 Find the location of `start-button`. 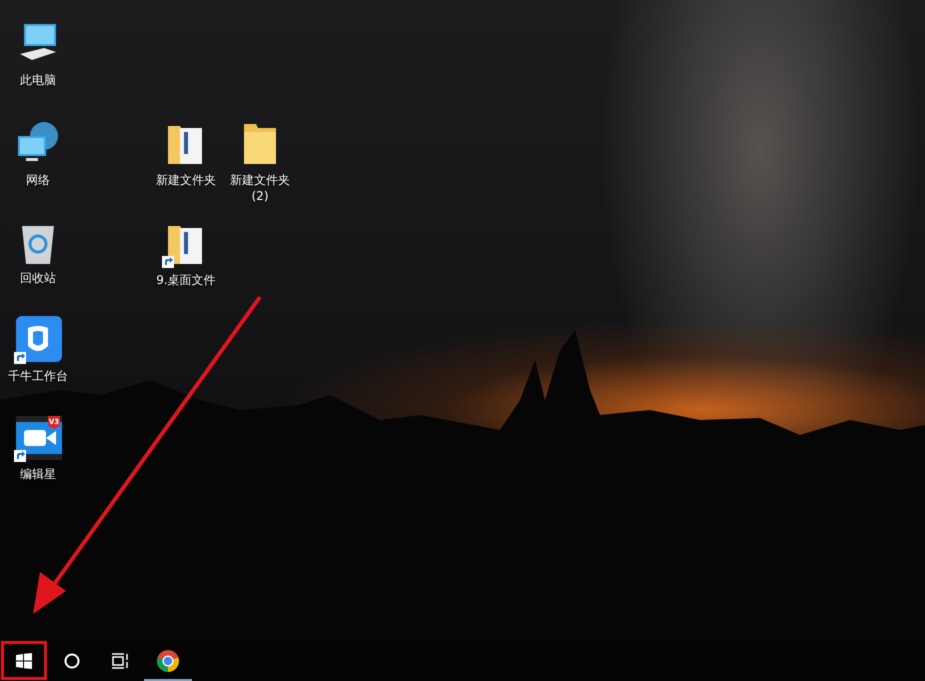

start-button is located at coordinates (24, 660).